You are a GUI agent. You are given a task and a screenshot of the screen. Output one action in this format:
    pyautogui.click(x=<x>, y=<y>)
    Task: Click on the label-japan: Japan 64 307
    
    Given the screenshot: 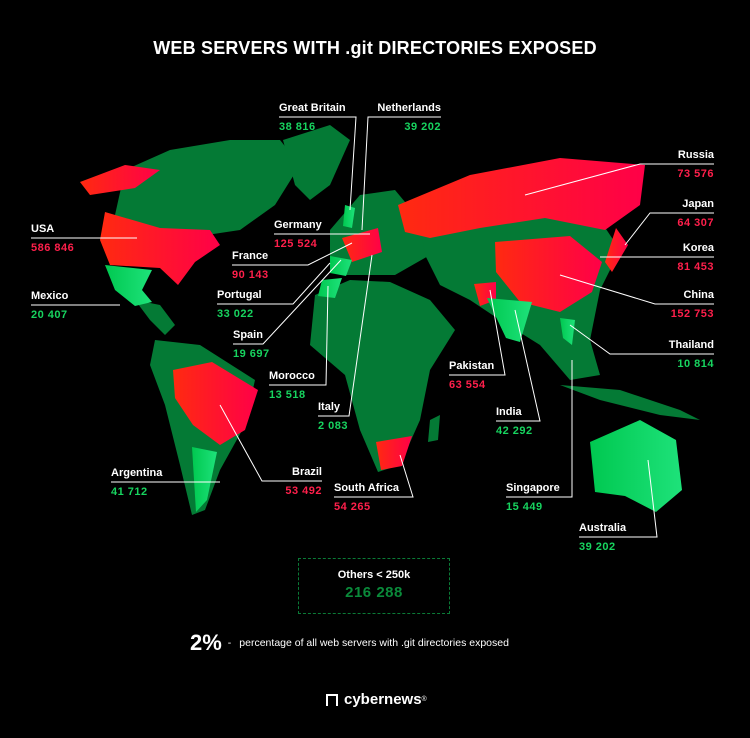 What is the action you would take?
    pyautogui.click(x=674, y=214)
    